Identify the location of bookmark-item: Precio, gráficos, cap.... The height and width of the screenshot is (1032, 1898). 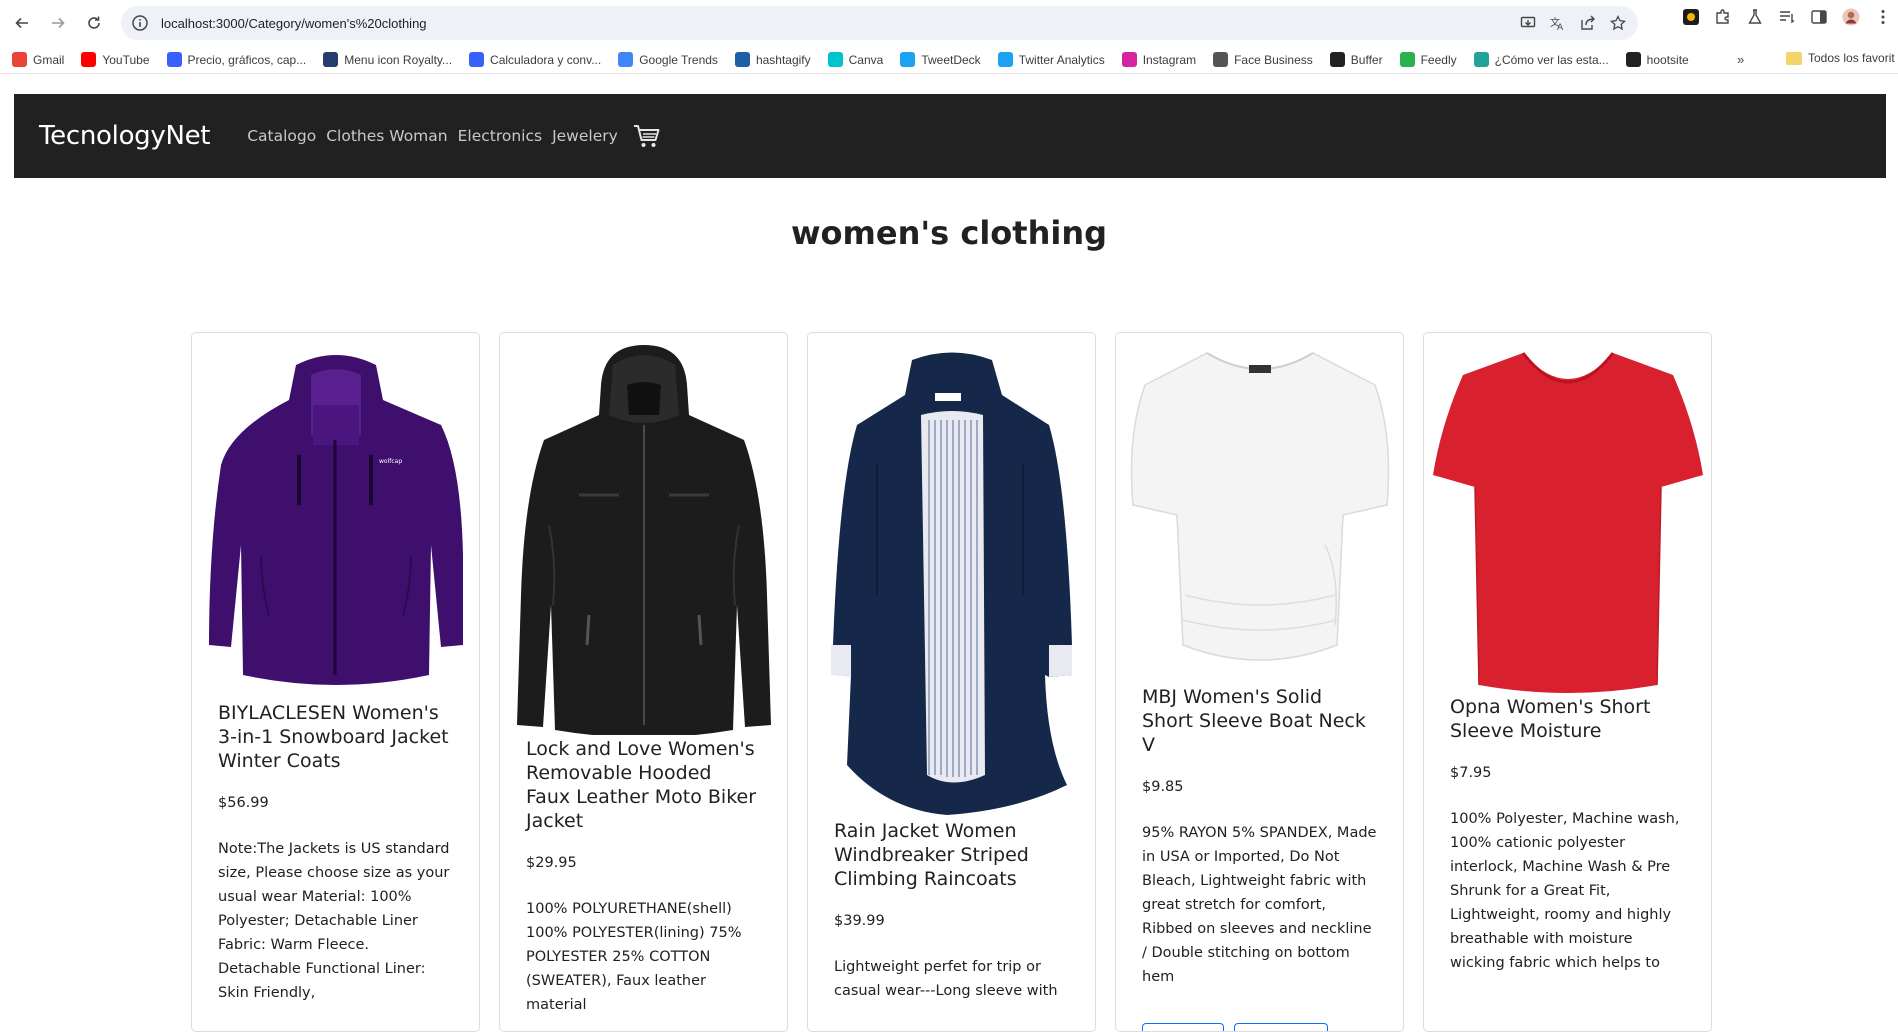
(236, 59).